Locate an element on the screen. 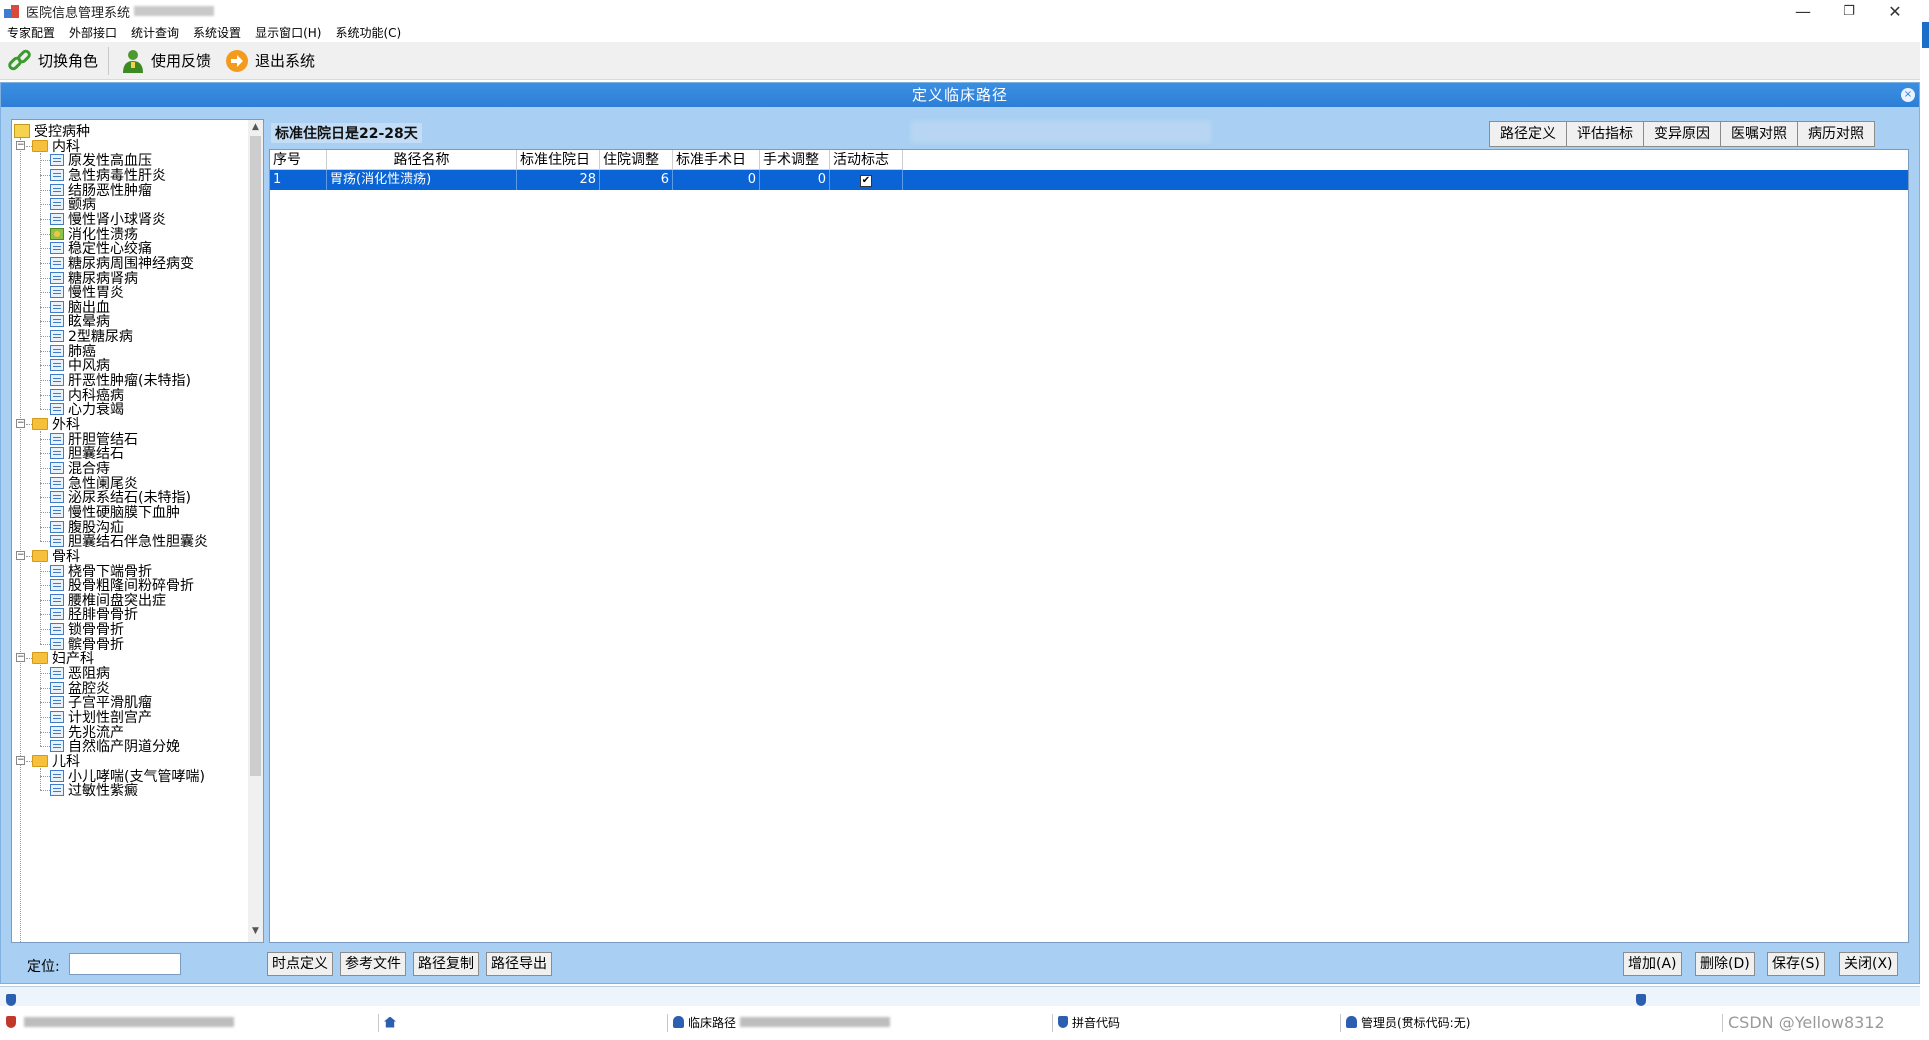 The width and height of the screenshot is (1929, 1040). toolbar-separator is located at coordinates (109, 60).